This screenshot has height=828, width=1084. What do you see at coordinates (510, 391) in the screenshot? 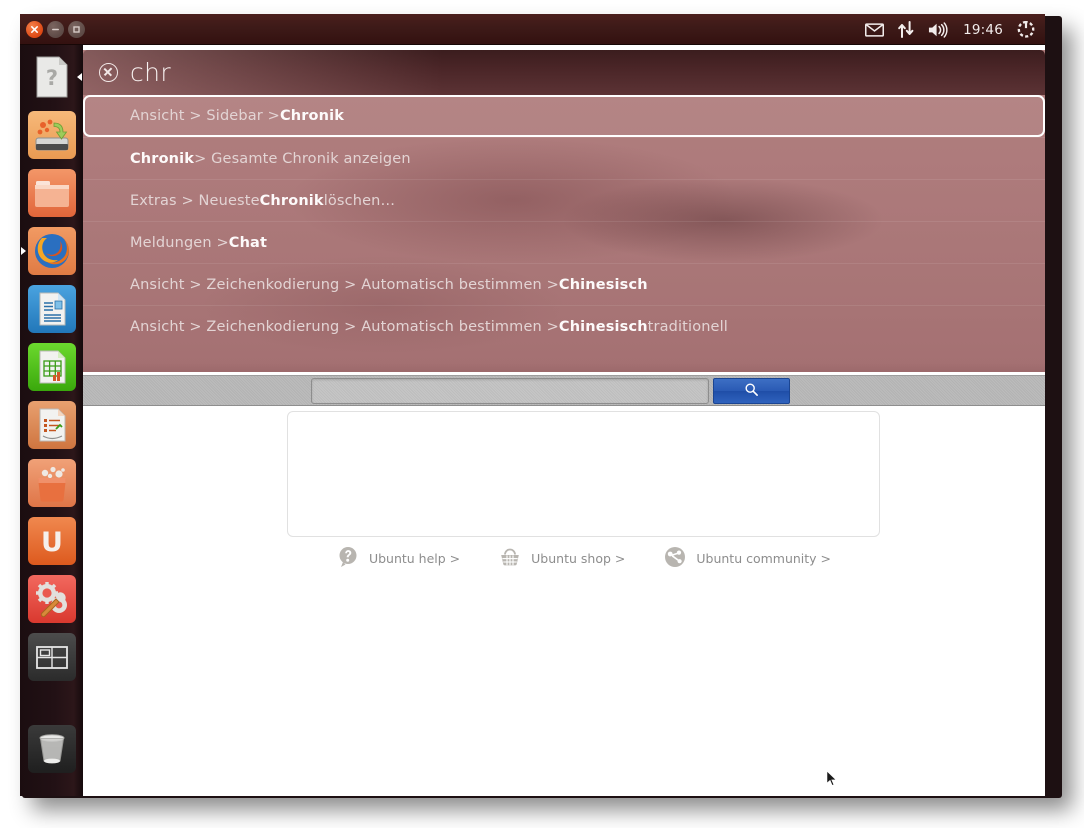
I see `search-input` at bounding box center [510, 391].